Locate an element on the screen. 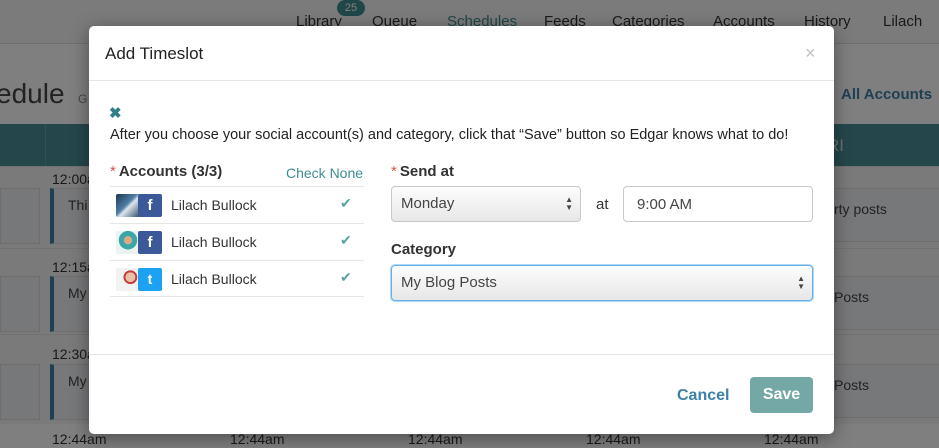  cancel-button: Cancel is located at coordinates (703, 396).